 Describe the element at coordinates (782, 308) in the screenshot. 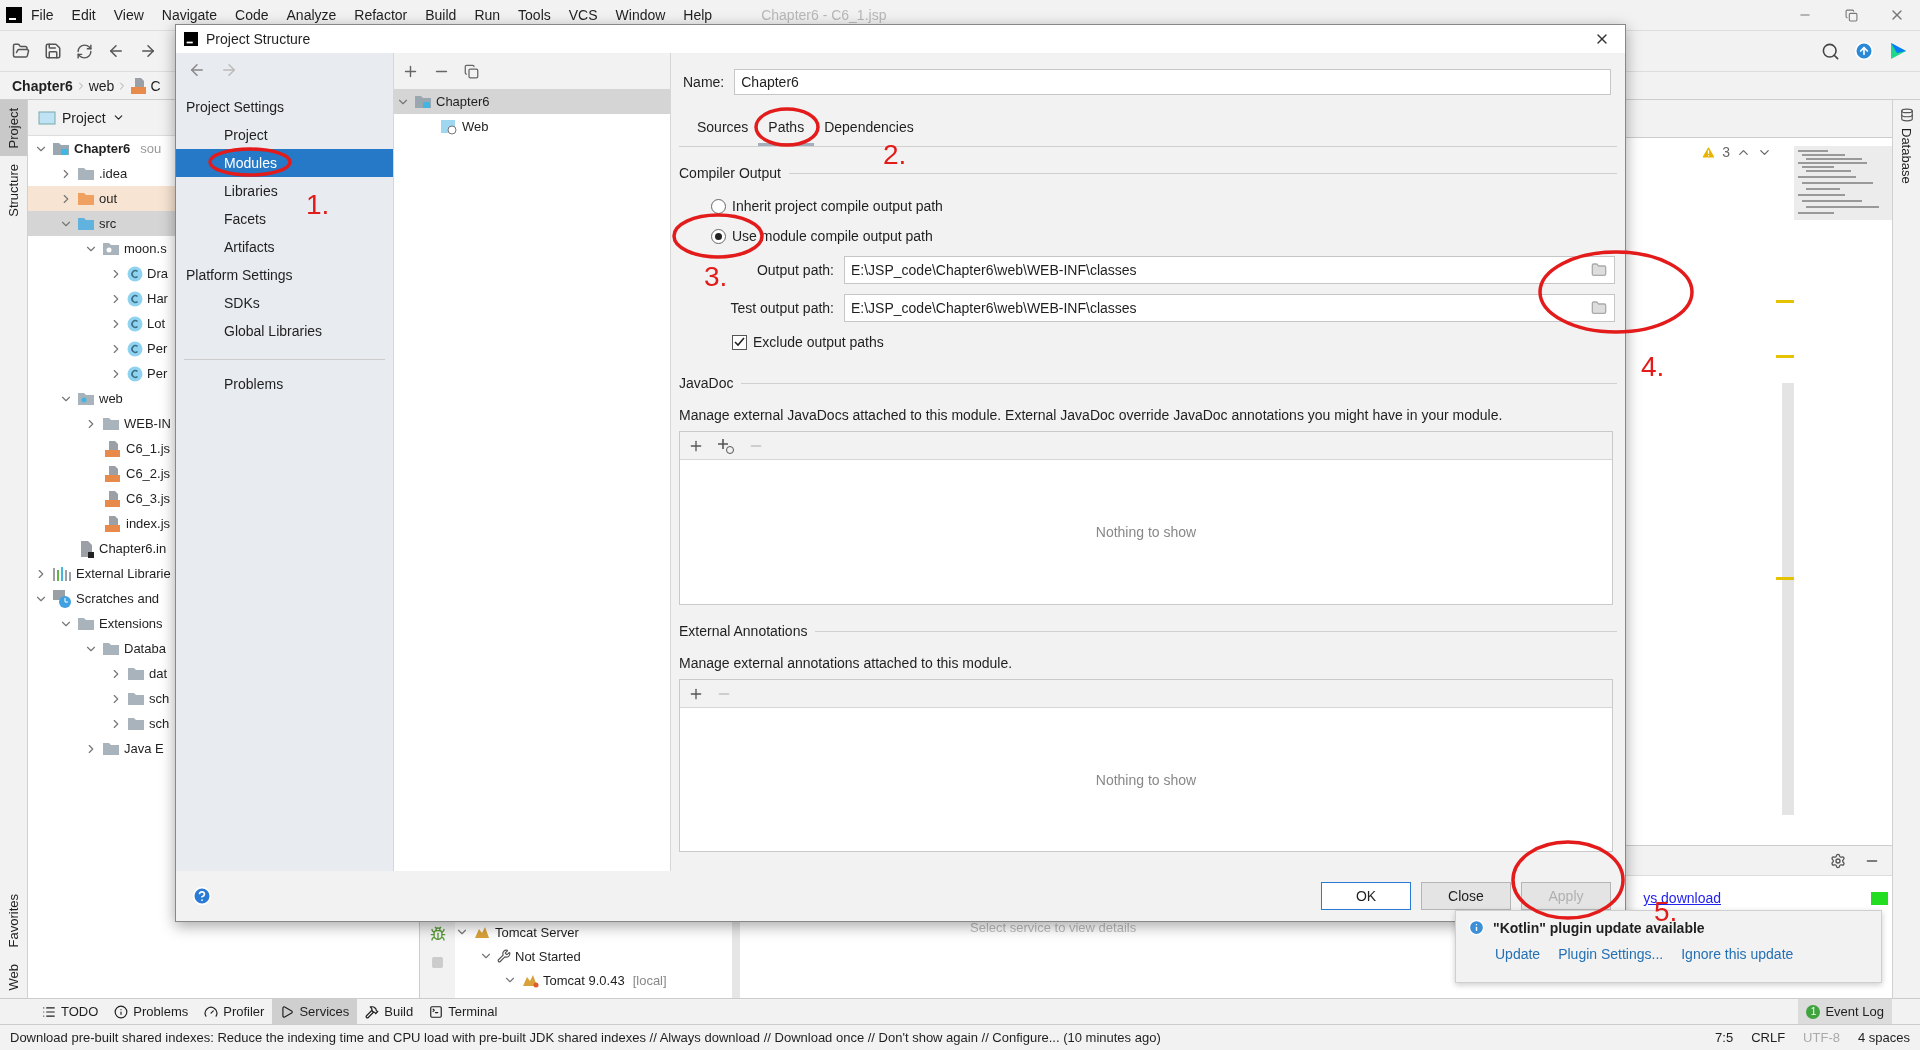

I see `field-label: Test output path:` at that location.